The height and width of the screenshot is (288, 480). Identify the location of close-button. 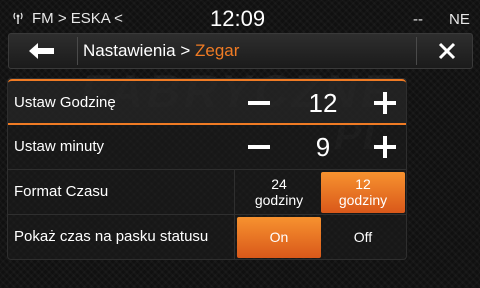
(445, 51).